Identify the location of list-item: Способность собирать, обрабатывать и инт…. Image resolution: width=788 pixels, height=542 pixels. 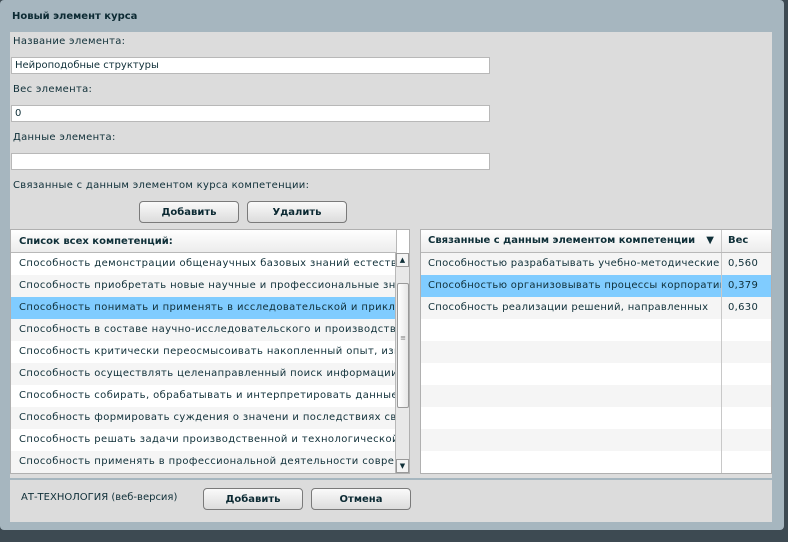
(204, 396).